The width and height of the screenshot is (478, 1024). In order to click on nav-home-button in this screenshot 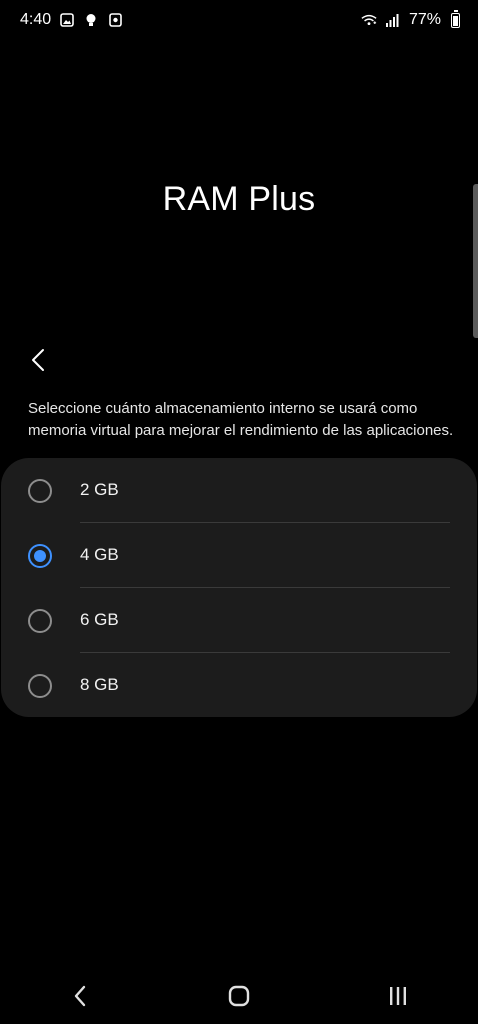, I will do `click(239, 996)`.